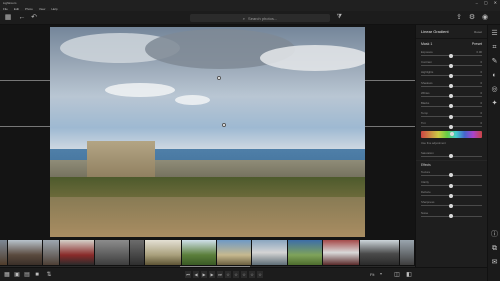 Image resolution: width=500 pixels, height=281 pixels. What do you see at coordinates (451, 44) in the screenshot?
I see `mask-row: Mask 1 Preset` at bounding box center [451, 44].